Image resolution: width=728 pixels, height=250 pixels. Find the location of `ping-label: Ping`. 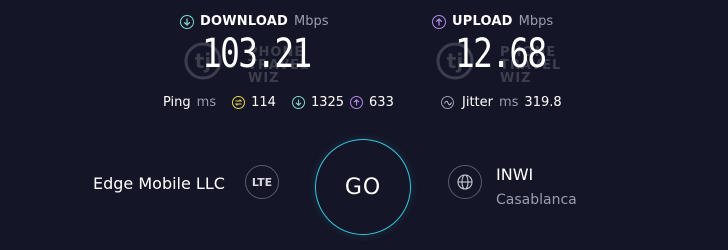

ping-label: Ping is located at coordinates (177, 102).